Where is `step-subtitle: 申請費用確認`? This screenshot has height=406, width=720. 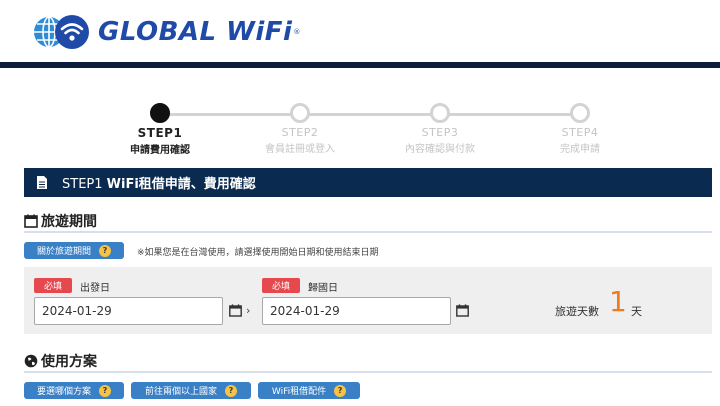 step-subtitle: 申請費用確認 is located at coordinates (160, 150).